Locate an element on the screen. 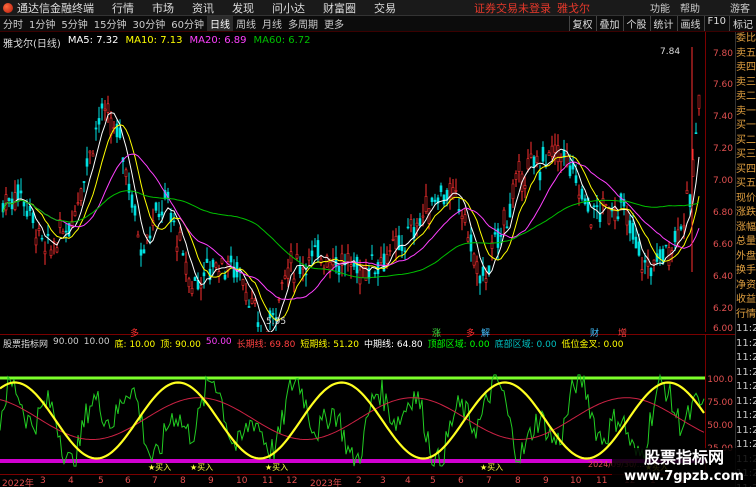 This screenshot has width=756, height=487. side-panel-item: 卖四 is located at coordinates (746, 68).